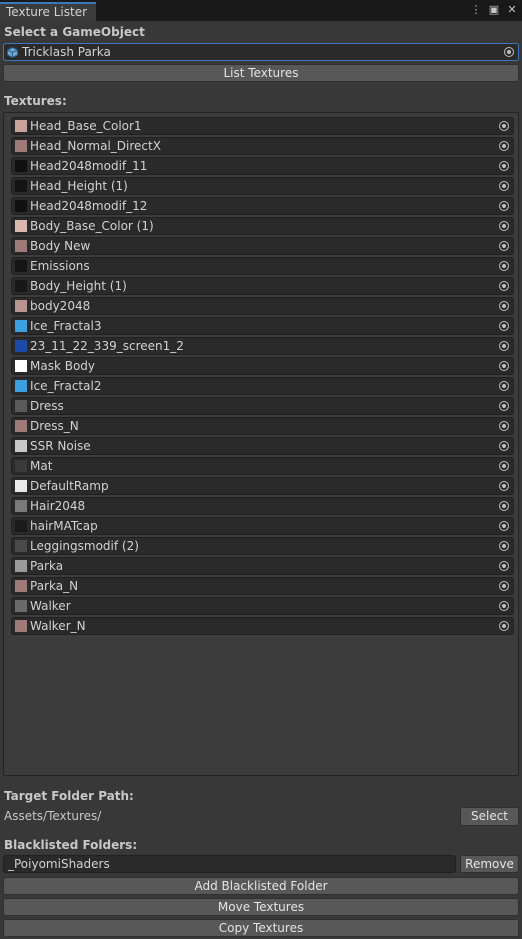  What do you see at coordinates (261, 886) in the screenshot?
I see `add-blacklisted-folder-button: Add Blacklisted Folder` at bounding box center [261, 886].